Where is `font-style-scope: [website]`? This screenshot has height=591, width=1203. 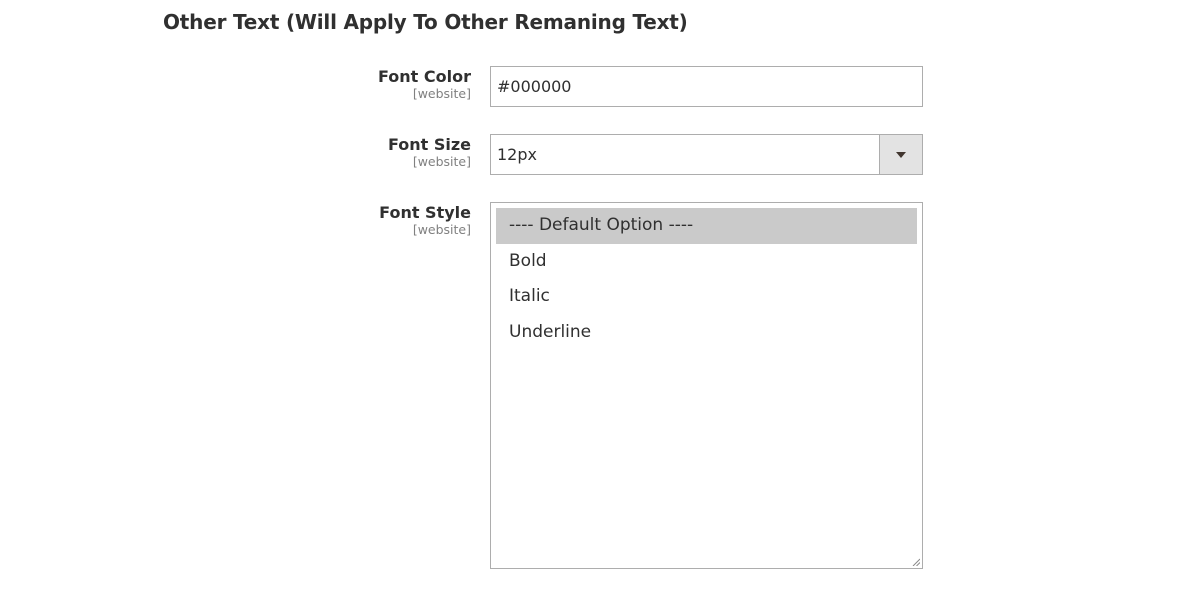 font-style-scope: [website] is located at coordinates (441, 229).